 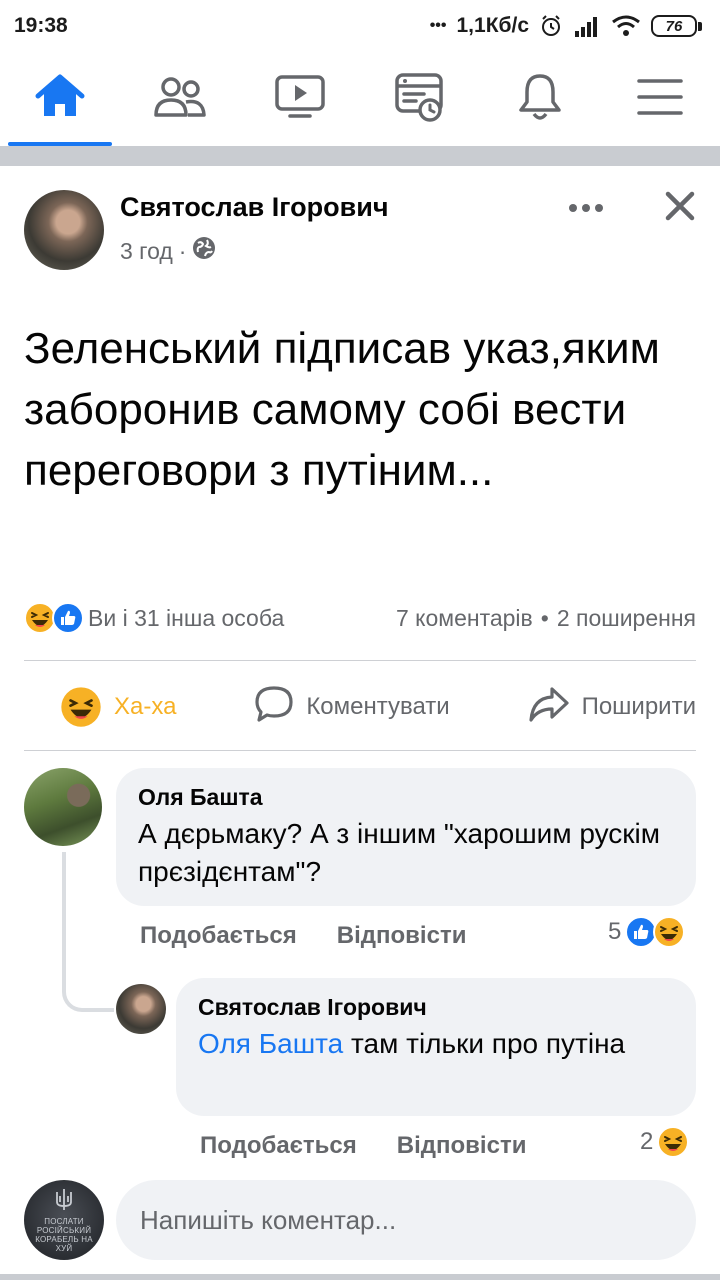 What do you see at coordinates (64, 230) in the screenshot?
I see `post-author-avatar` at bounding box center [64, 230].